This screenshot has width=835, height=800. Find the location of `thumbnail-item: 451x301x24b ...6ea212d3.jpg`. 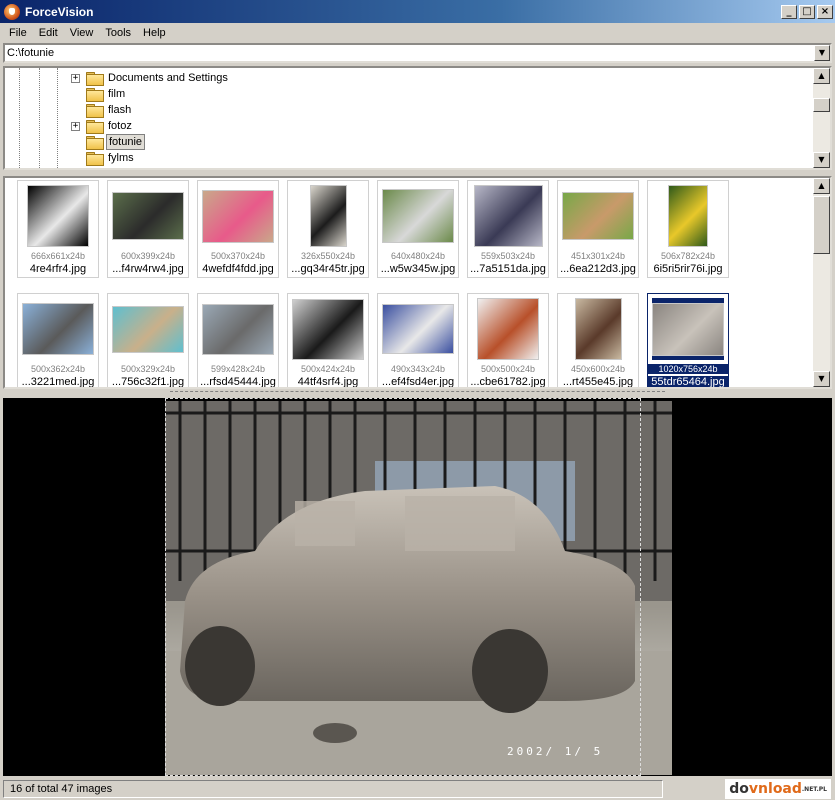

thumbnail-item: 451x301x24b ...6ea212d3.jpg is located at coordinates (598, 229).